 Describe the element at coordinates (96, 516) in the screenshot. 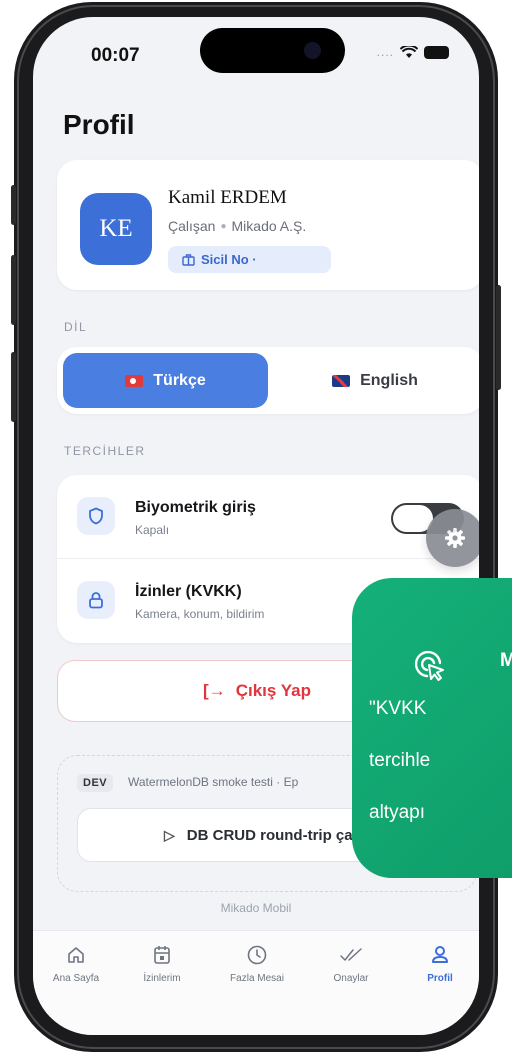

I see `shield-icon` at that location.